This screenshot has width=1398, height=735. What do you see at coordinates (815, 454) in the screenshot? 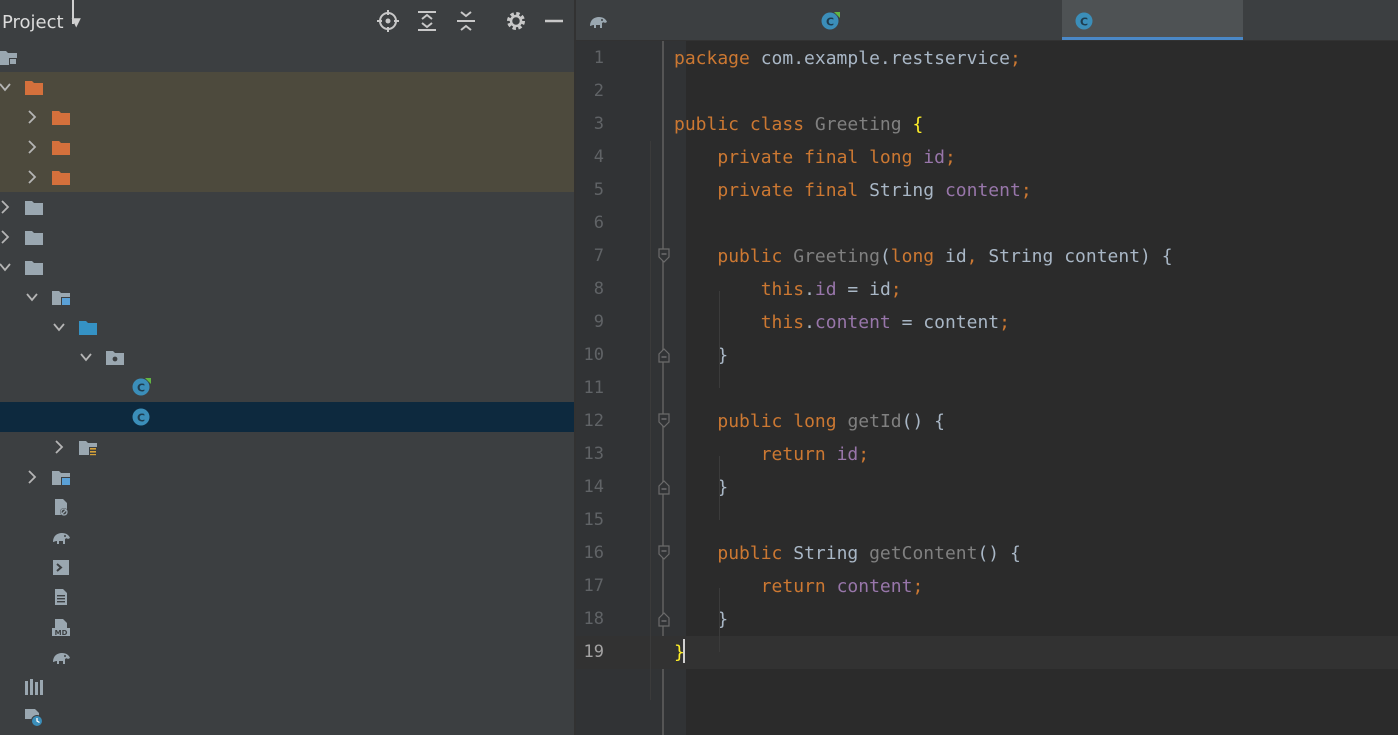
I see `code-text: return id;` at bounding box center [815, 454].